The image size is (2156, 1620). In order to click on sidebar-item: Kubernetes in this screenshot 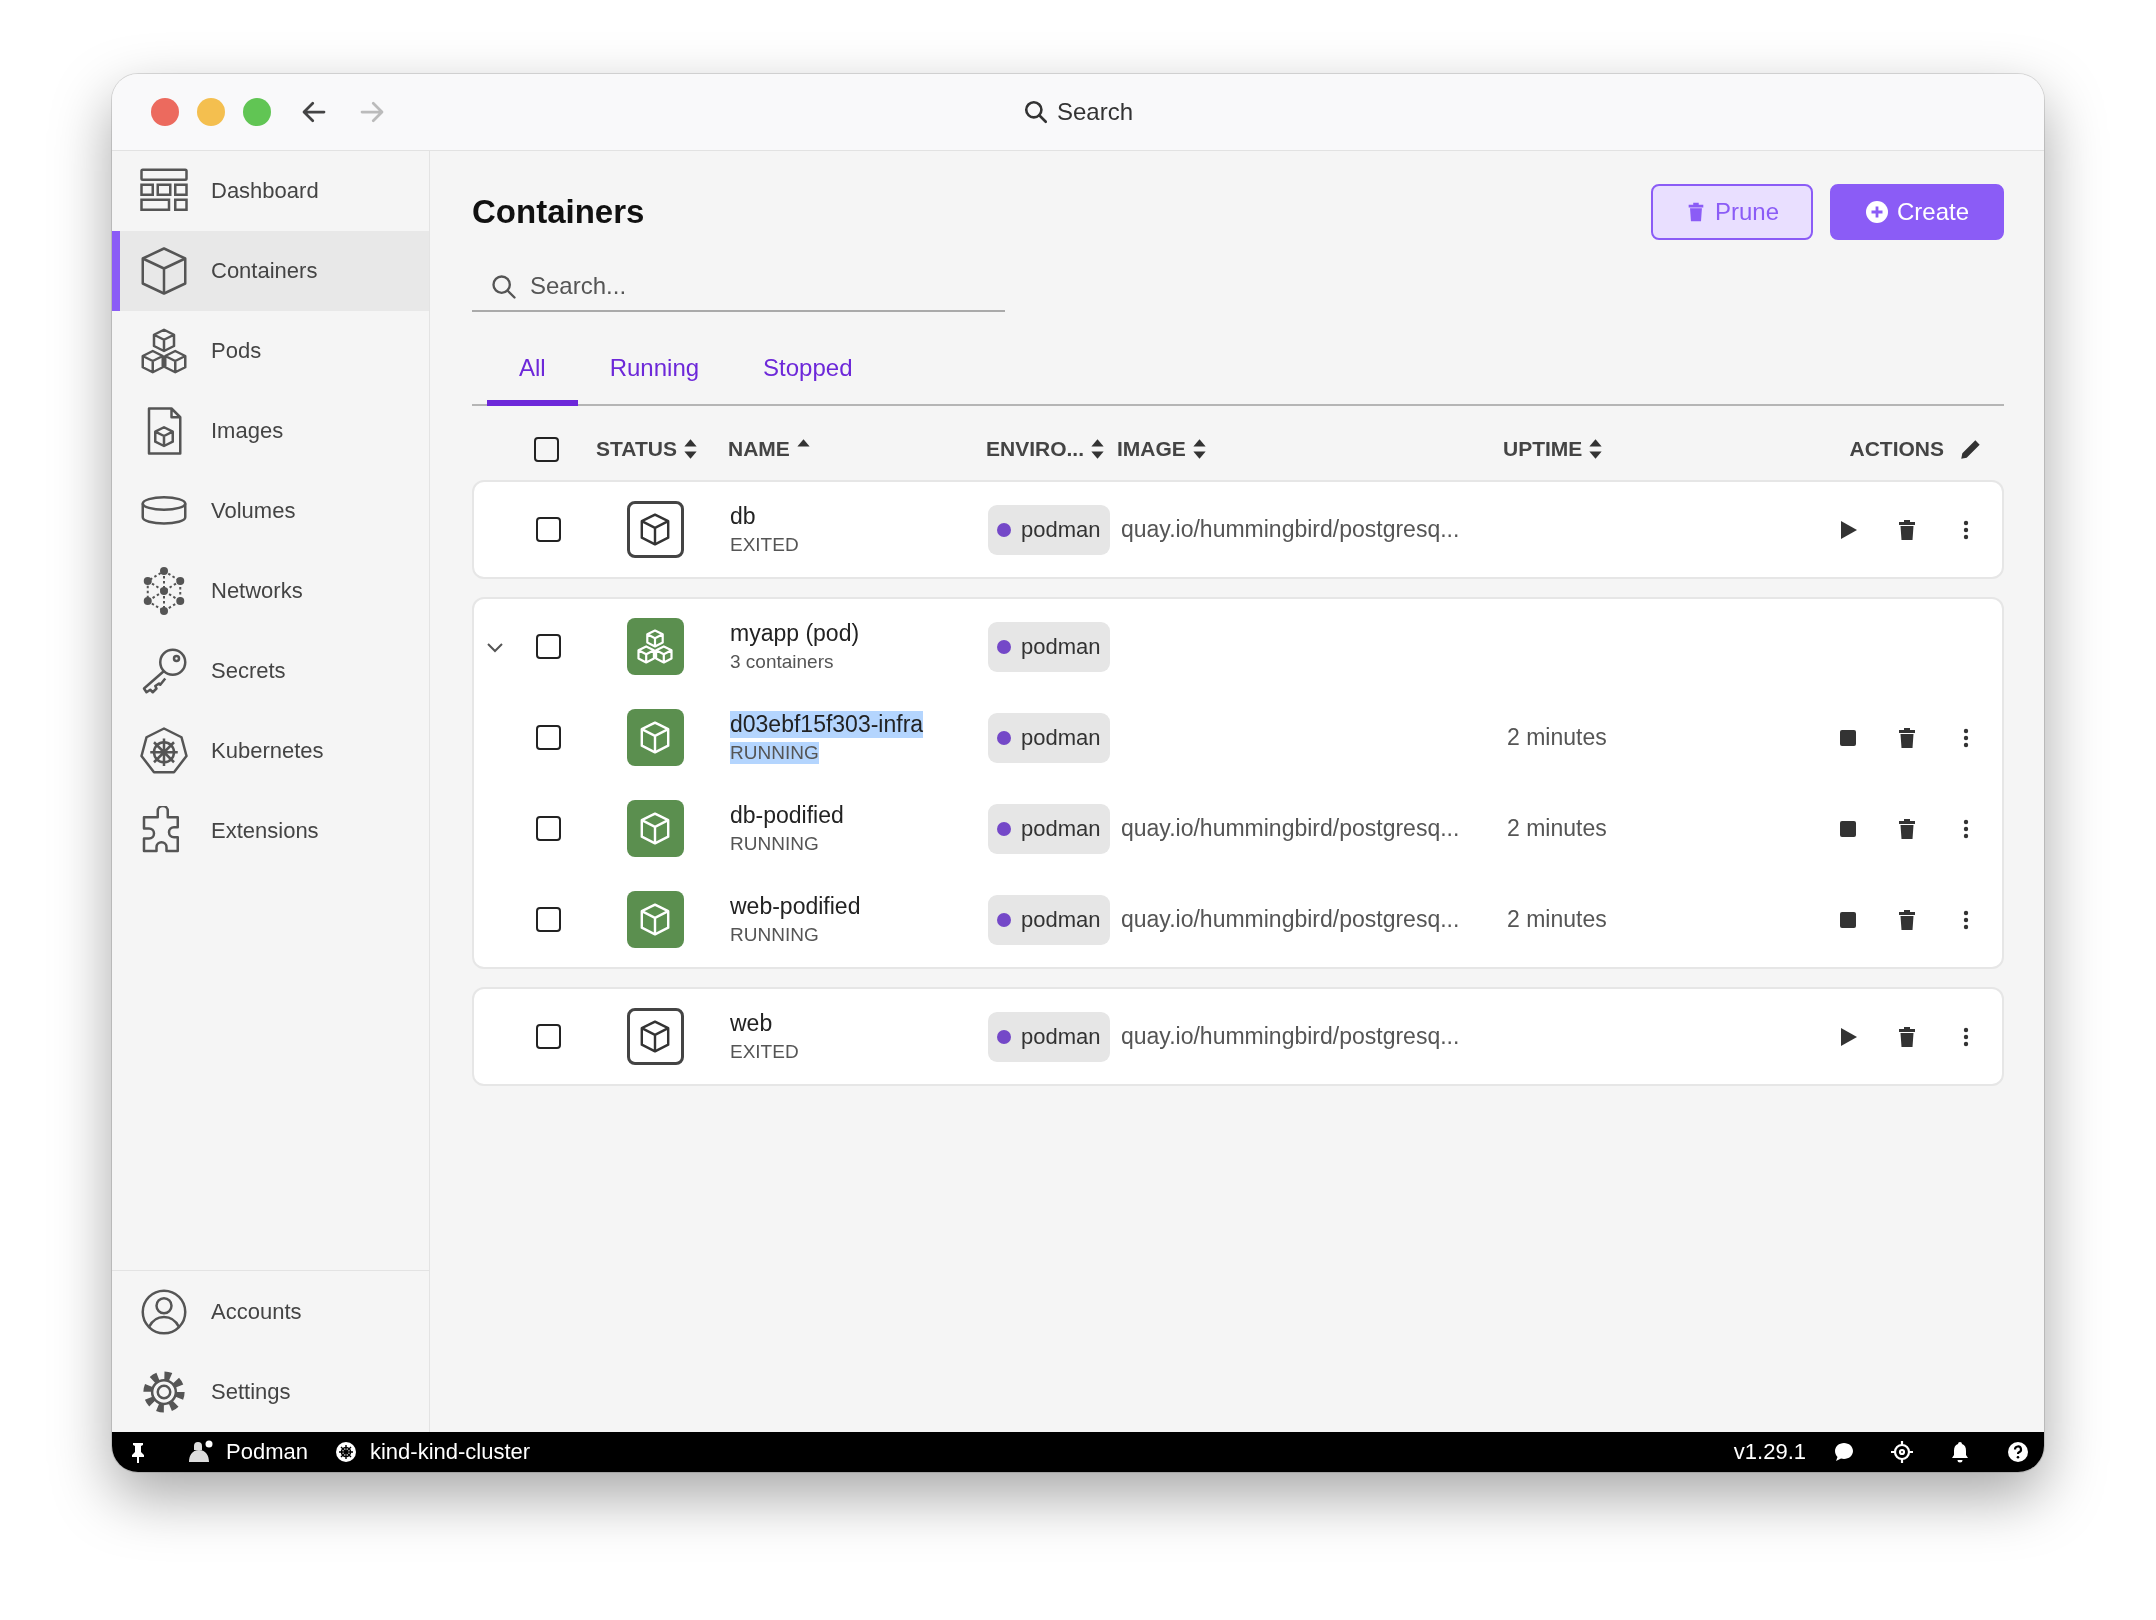, I will do `click(270, 751)`.